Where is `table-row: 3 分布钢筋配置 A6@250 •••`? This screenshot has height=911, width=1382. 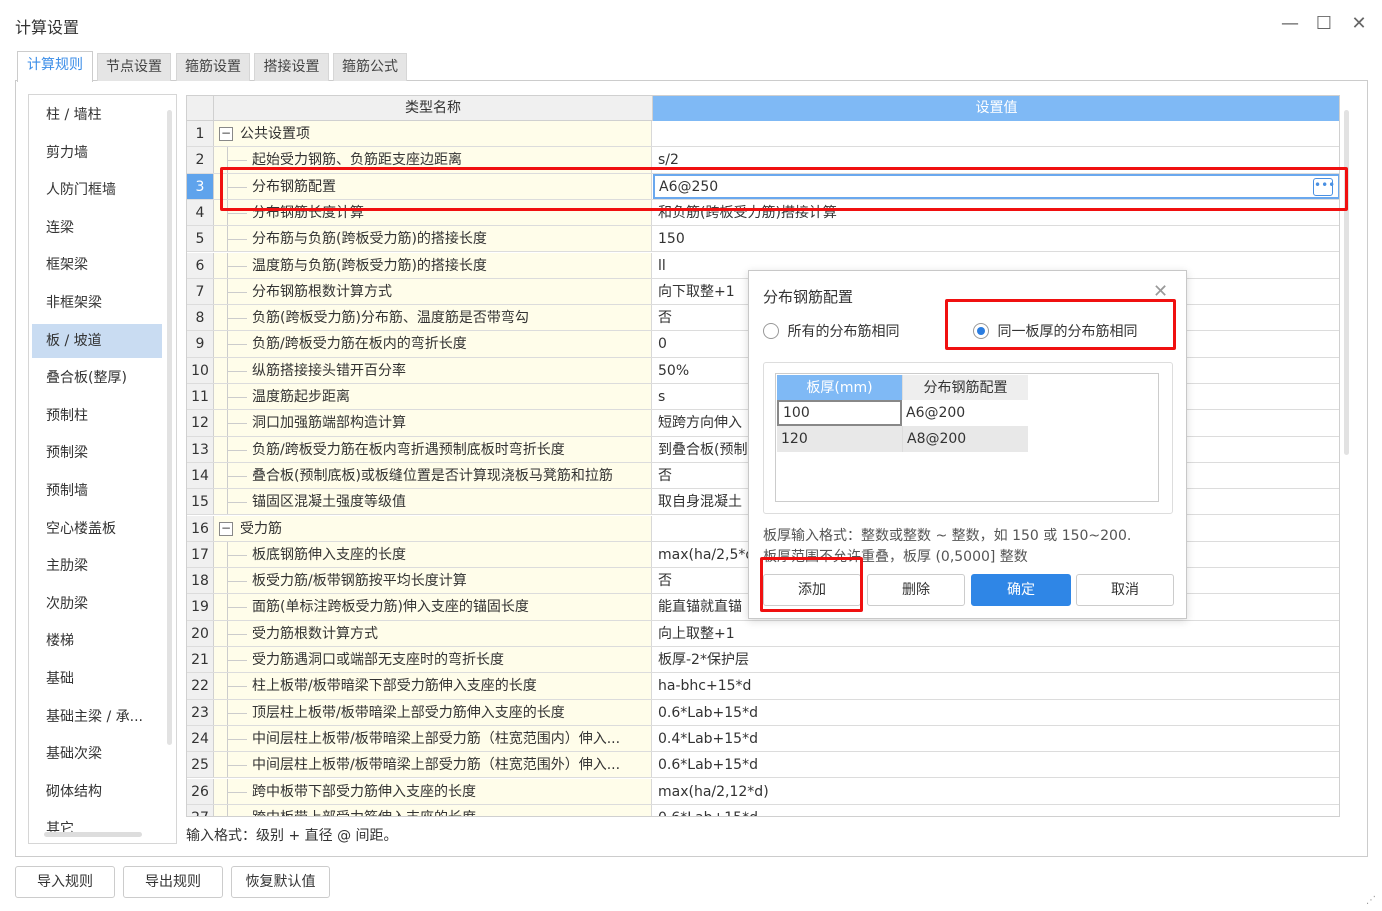 table-row: 3 分布钢筋配置 A6@250 ••• is located at coordinates (763, 186).